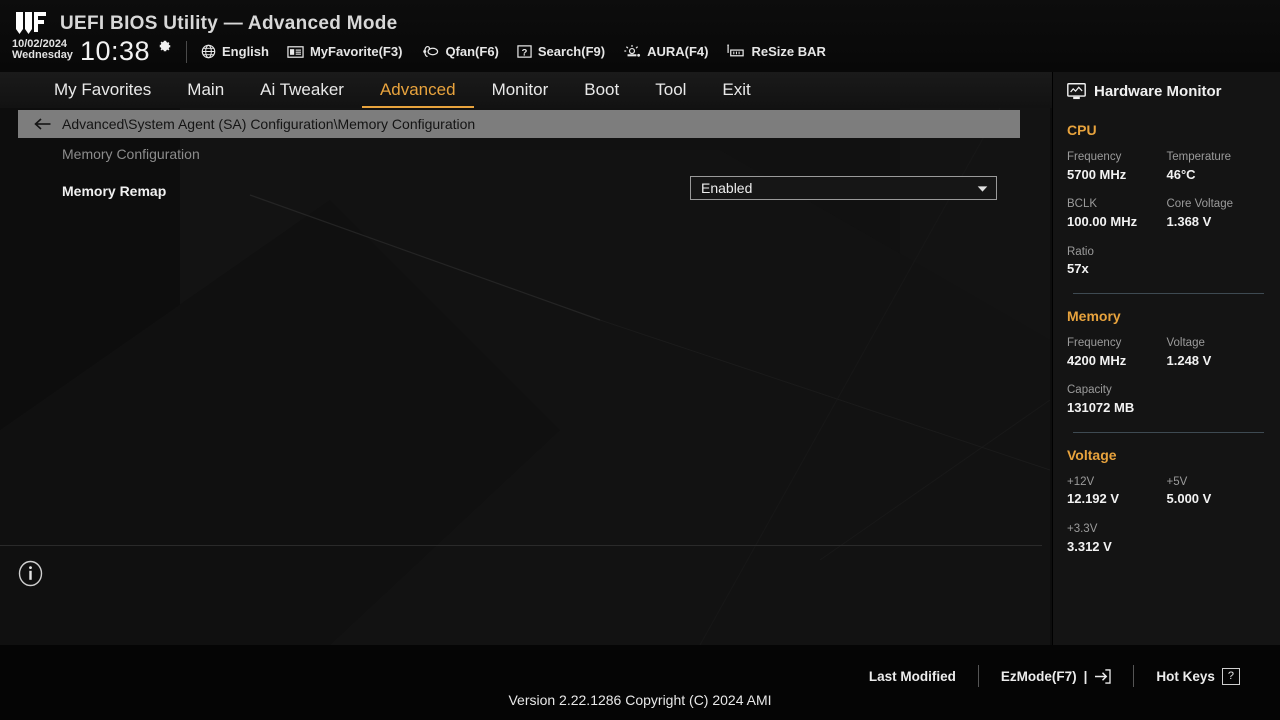  Describe the element at coordinates (670, 90) in the screenshot. I see `tab-tool: Tool` at that location.